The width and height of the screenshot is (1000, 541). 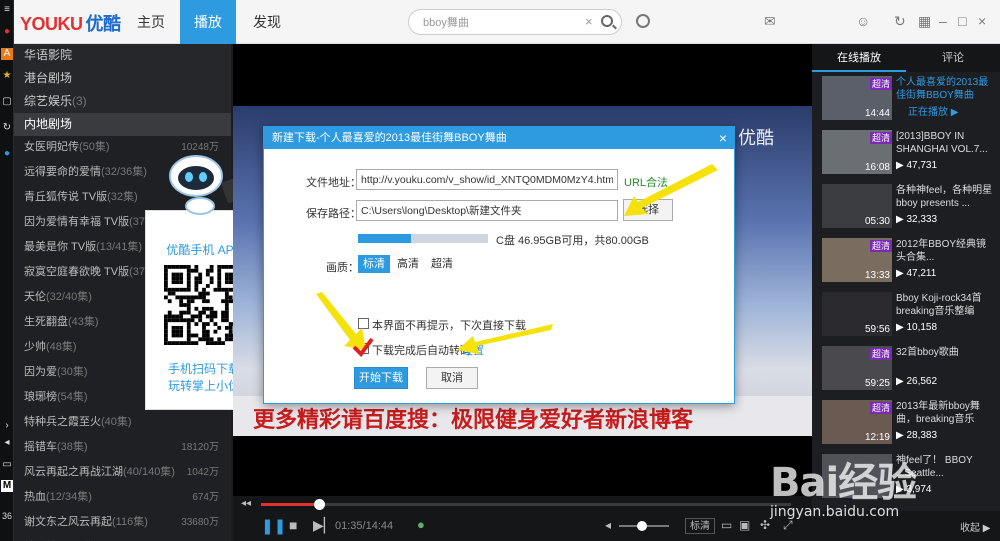 What do you see at coordinates (208, 22) in the screenshot?
I see `tab-play: 播放` at bounding box center [208, 22].